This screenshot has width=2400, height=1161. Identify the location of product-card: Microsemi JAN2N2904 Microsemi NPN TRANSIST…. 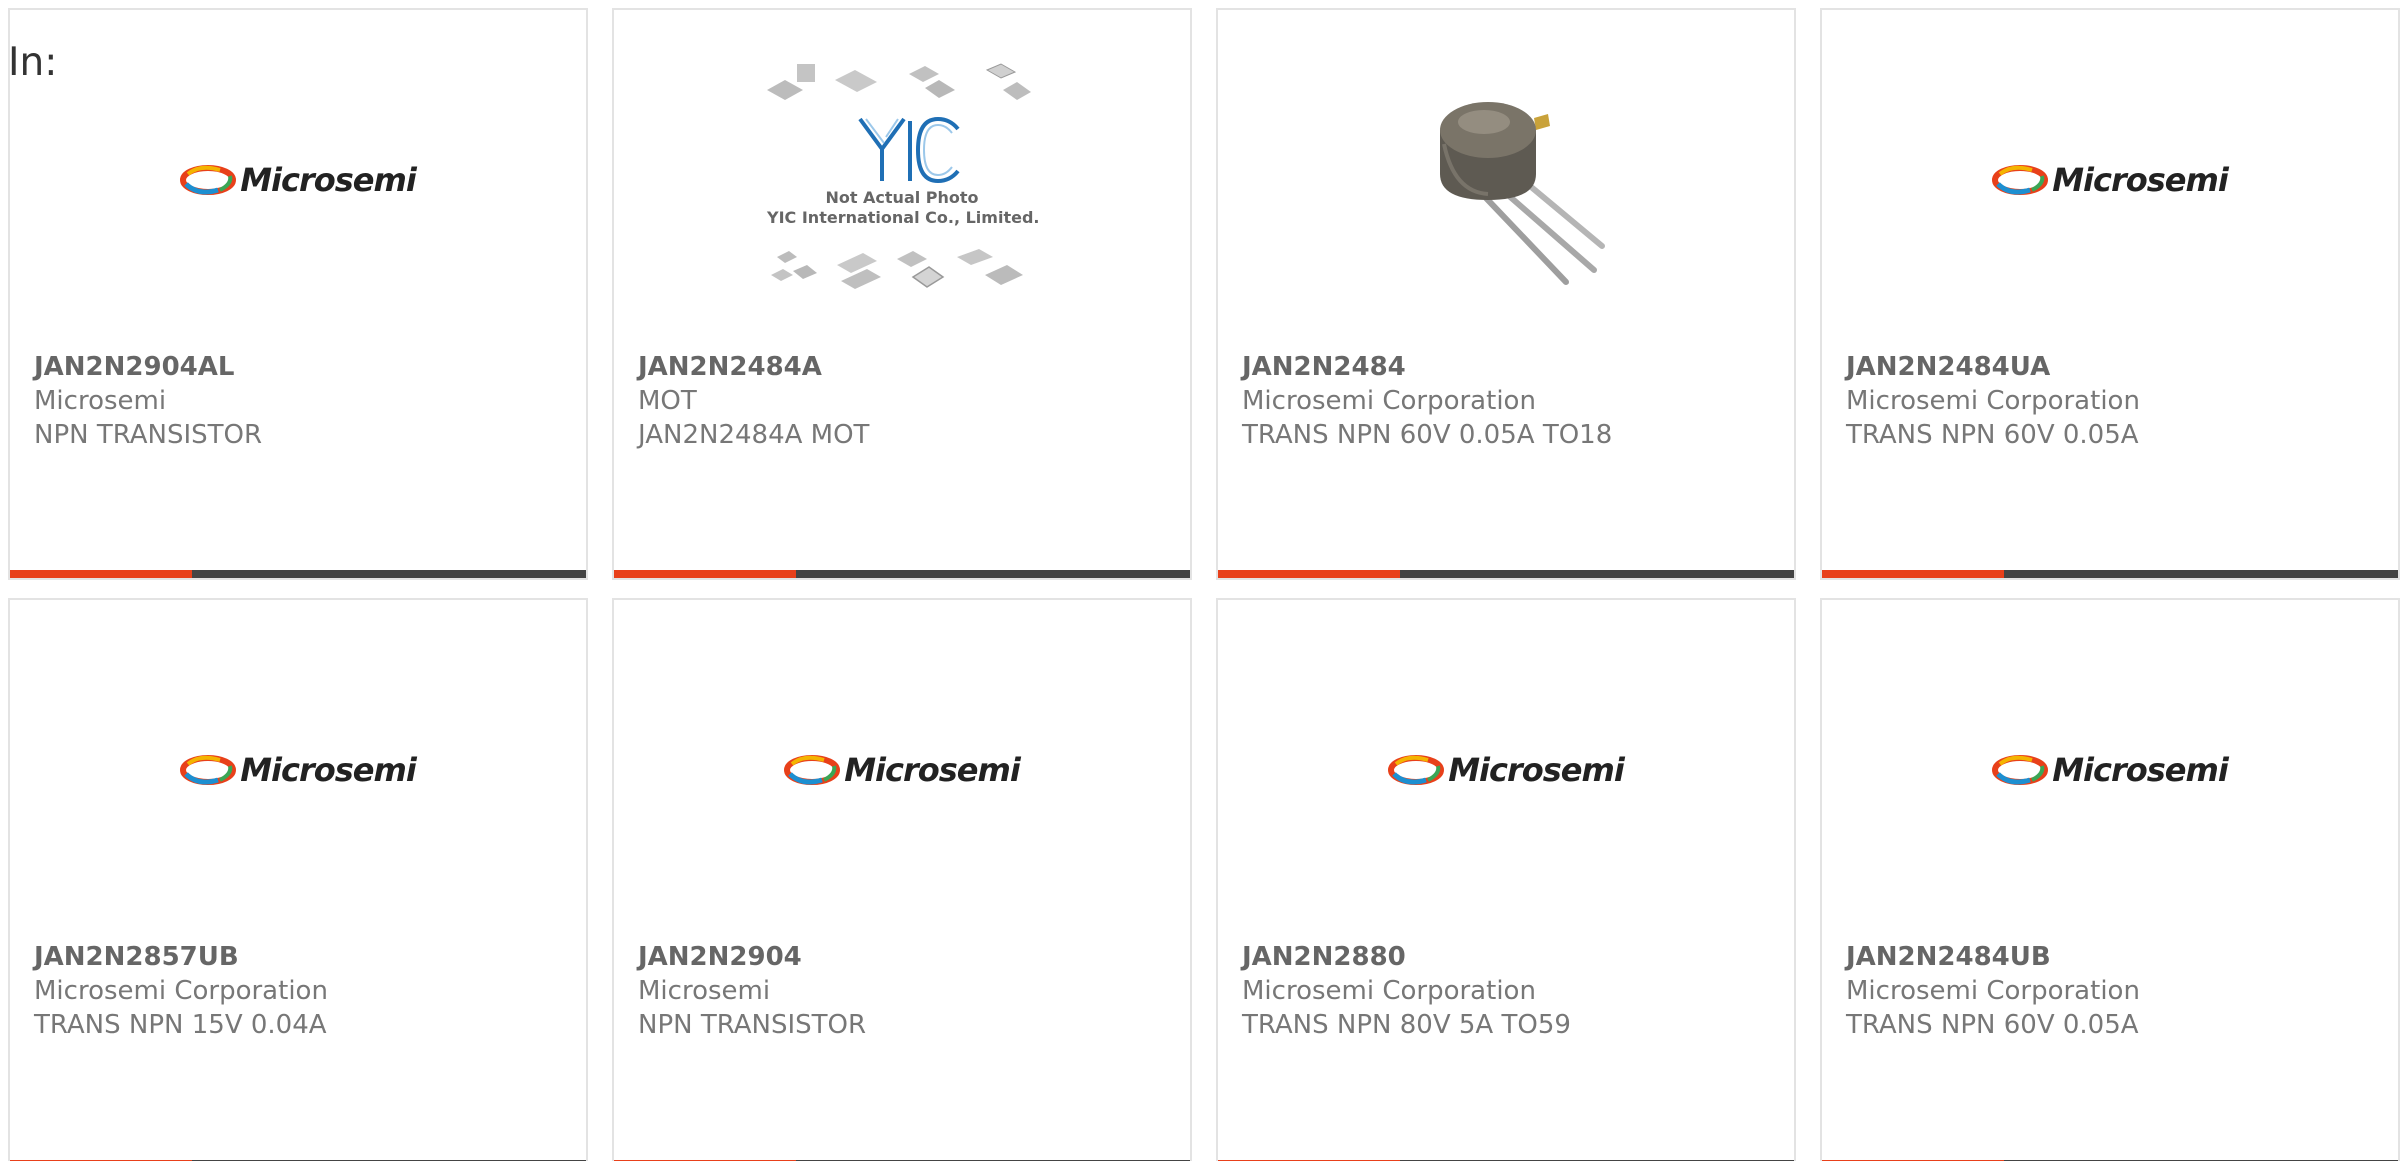
(902, 879).